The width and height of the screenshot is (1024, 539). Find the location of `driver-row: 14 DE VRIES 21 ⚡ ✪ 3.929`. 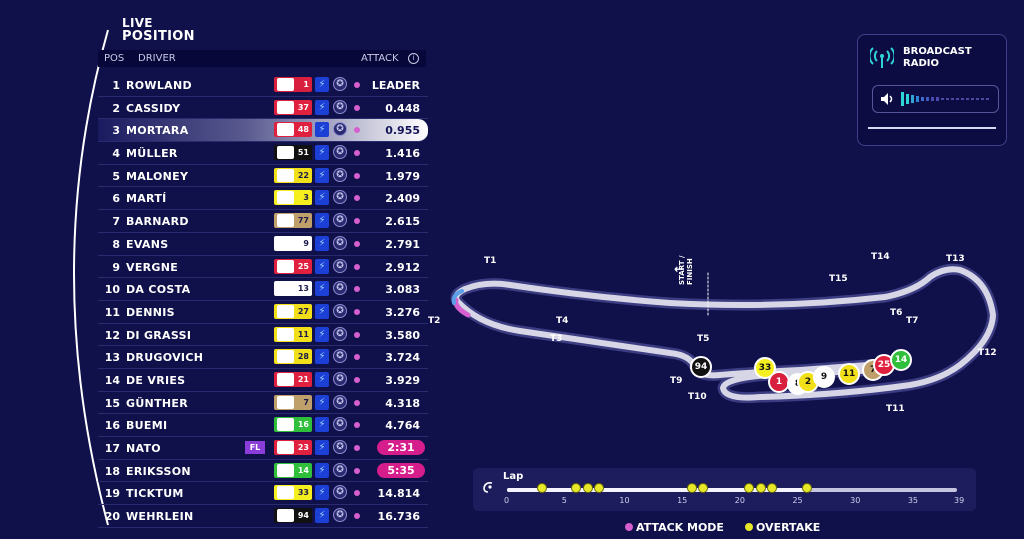

driver-row: 14 DE VRIES 21 ⚡ ✪ 3.929 is located at coordinates (263, 380).